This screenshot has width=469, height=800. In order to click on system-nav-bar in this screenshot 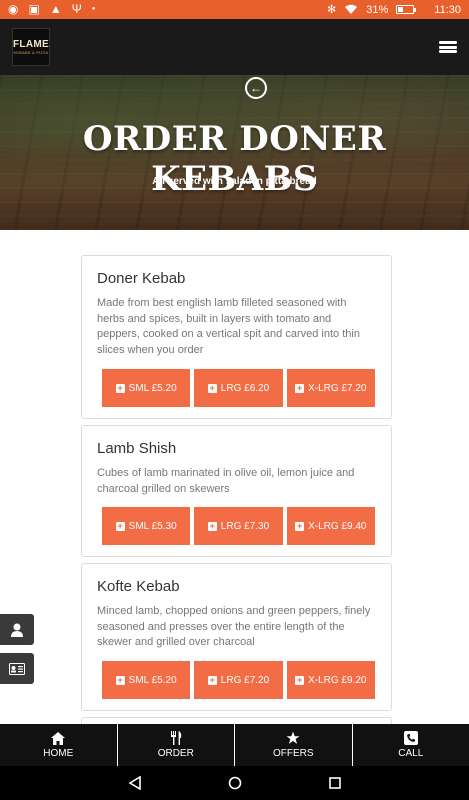, I will do `click(234, 783)`.